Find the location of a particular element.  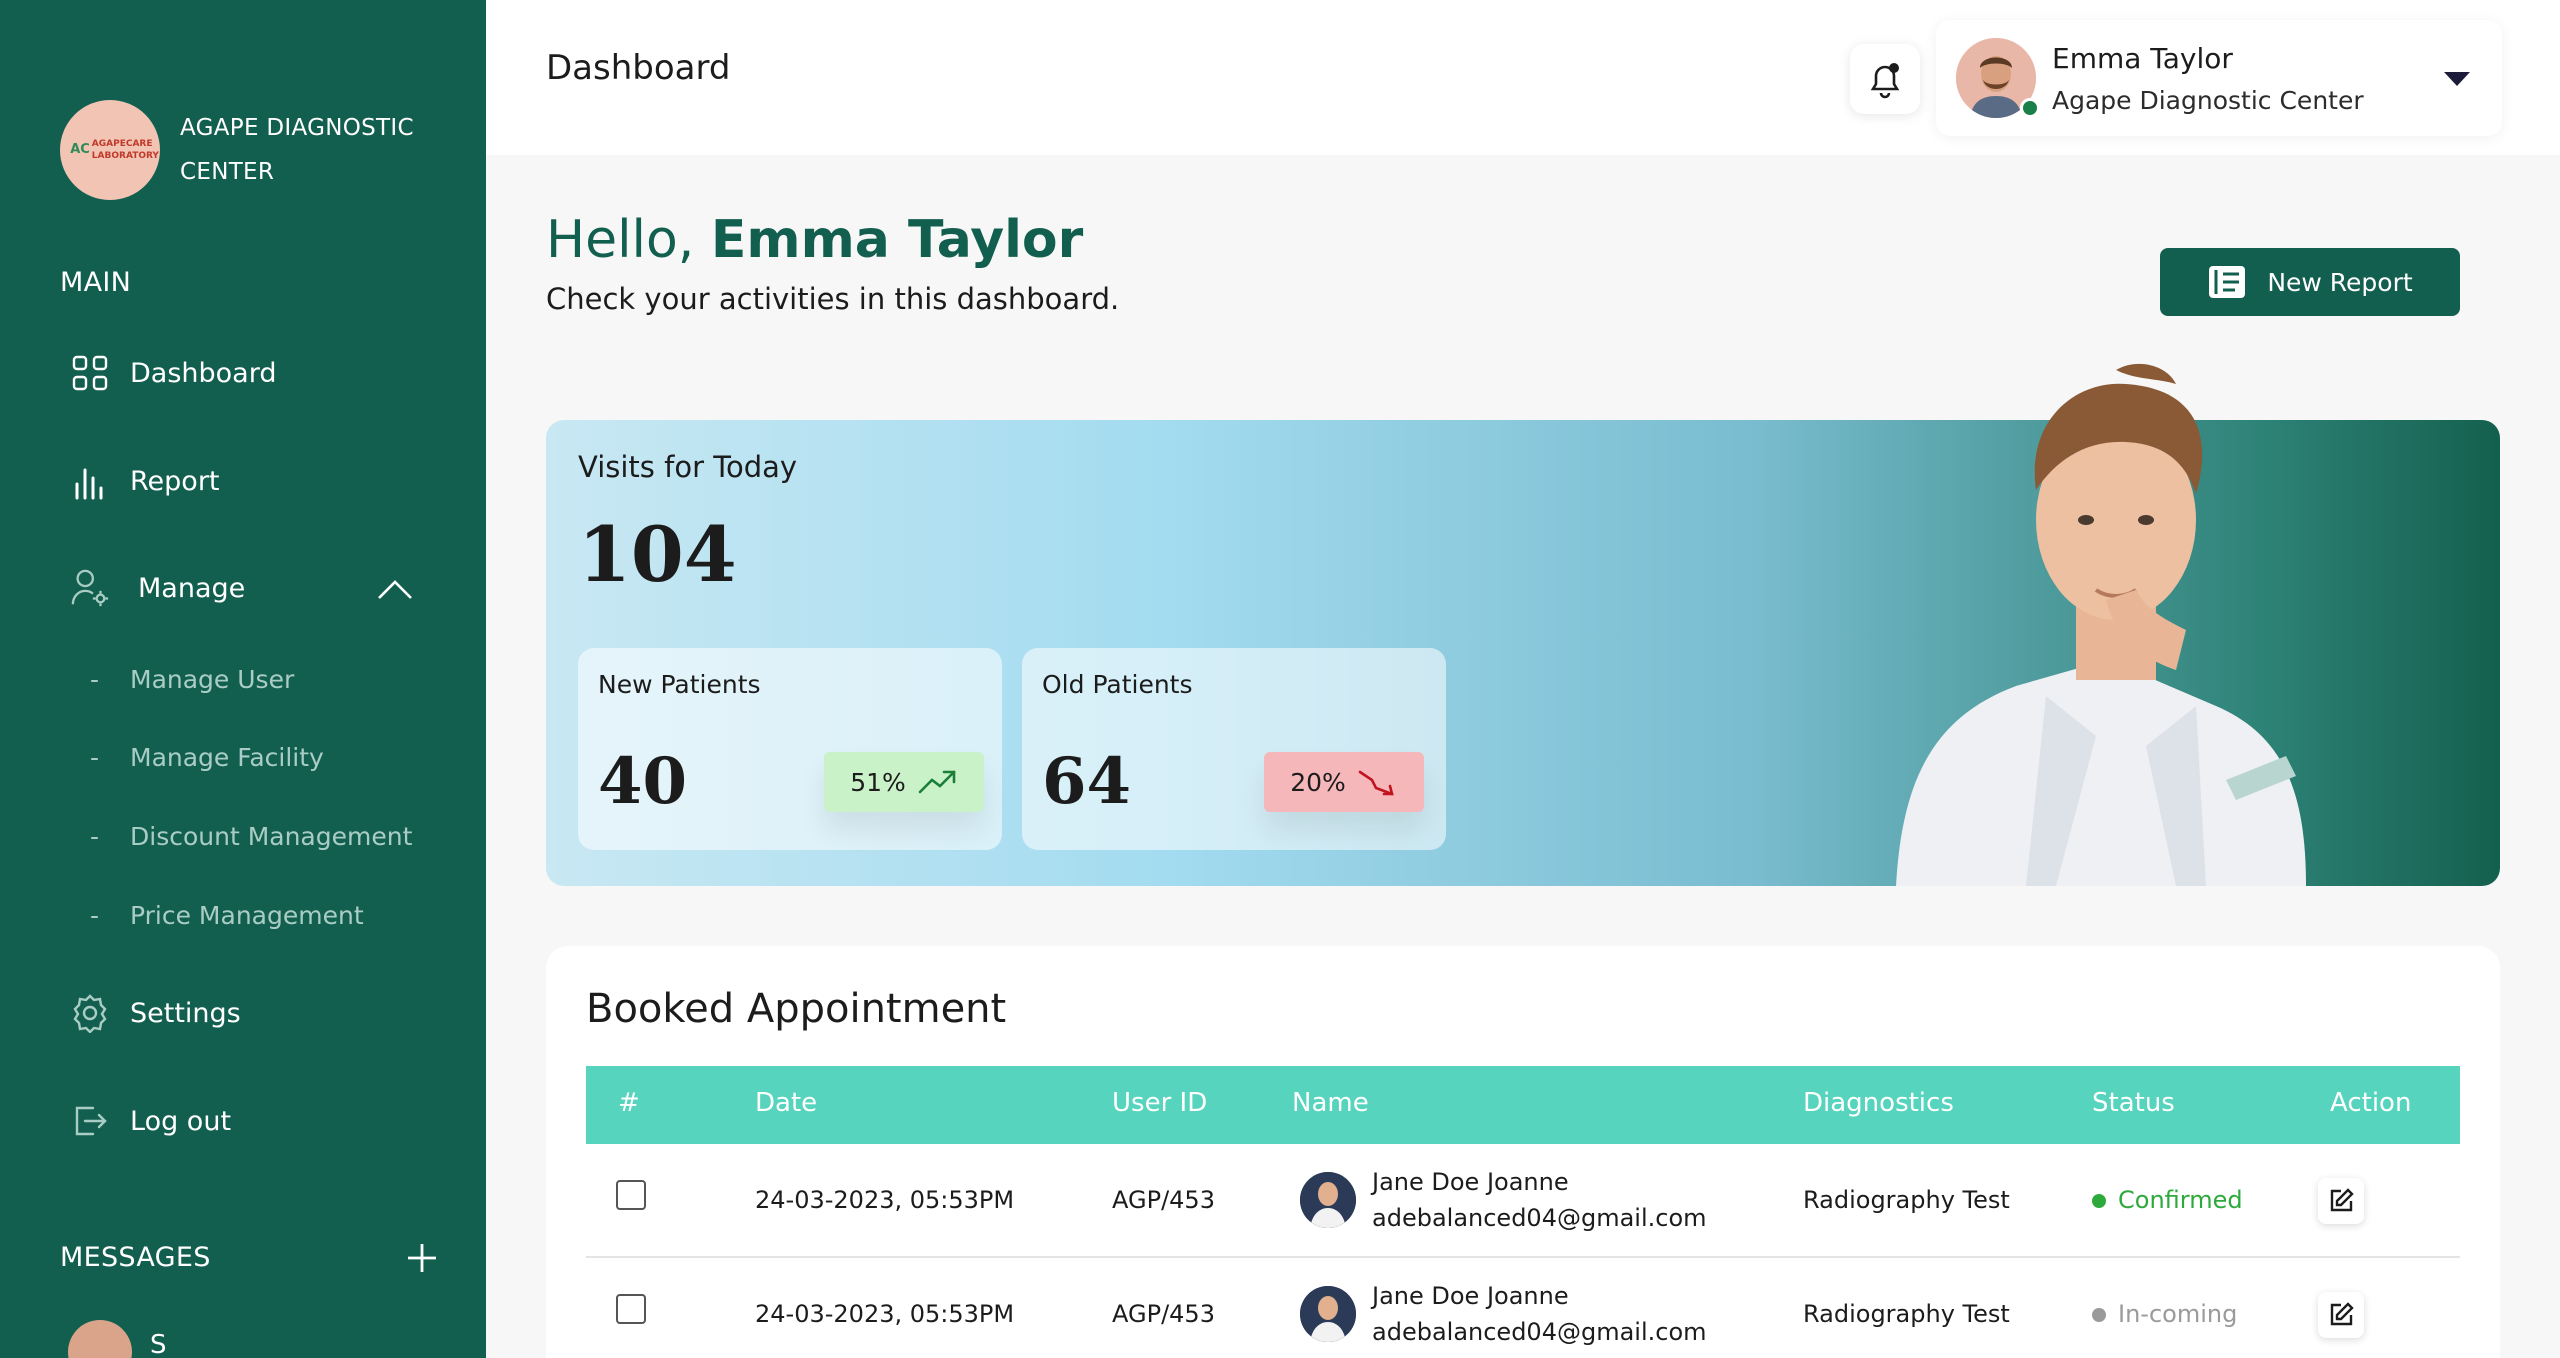

bar-chart-icon is located at coordinates (90, 481).